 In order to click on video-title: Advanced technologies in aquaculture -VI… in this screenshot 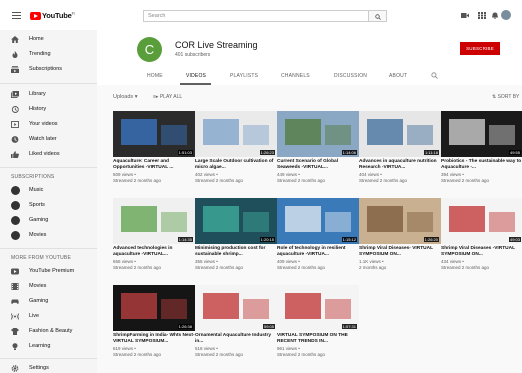, I will do `click(154, 252)`.